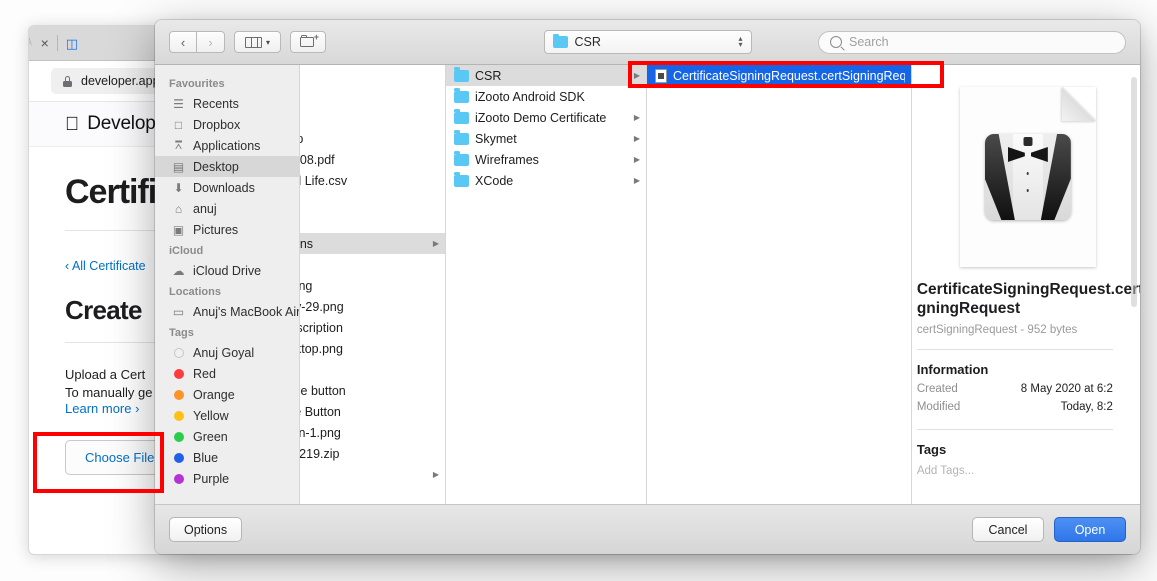  Describe the element at coordinates (372, 138) in the screenshot. I see `list-item: -SDK.zip` at that location.